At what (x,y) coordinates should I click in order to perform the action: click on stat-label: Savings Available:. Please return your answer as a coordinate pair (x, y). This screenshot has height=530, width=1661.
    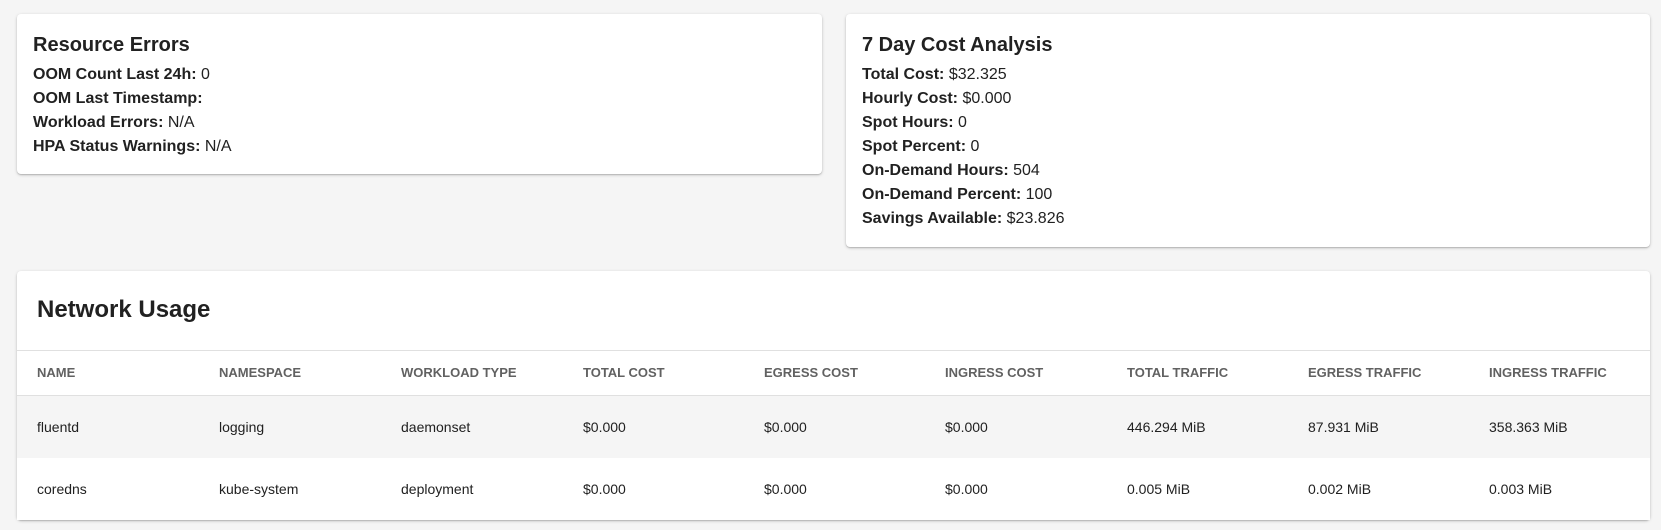
    Looking at the image, I should click on (932, 218).